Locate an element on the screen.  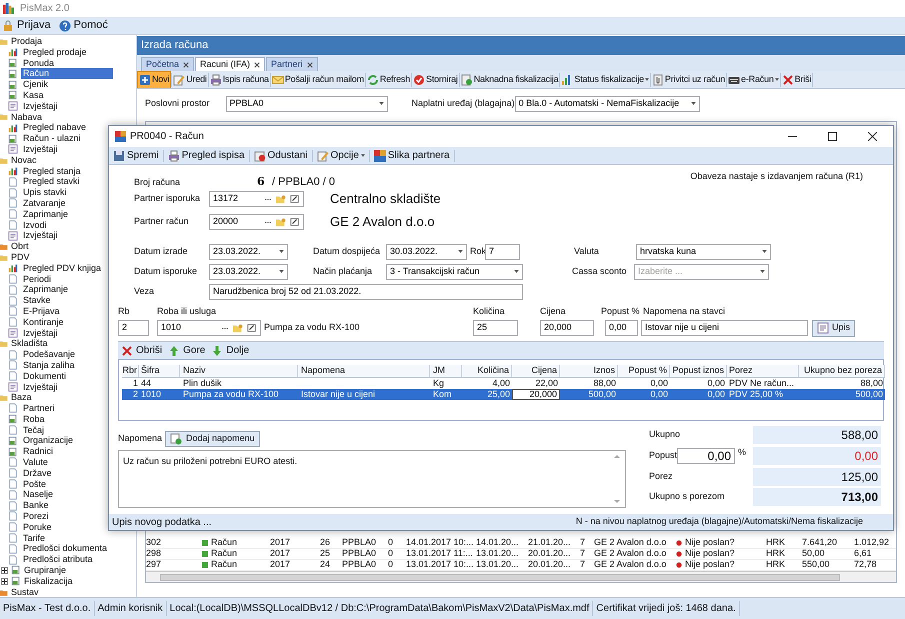
date-field: 30.03.2022. is located at coordinates (426, 252).